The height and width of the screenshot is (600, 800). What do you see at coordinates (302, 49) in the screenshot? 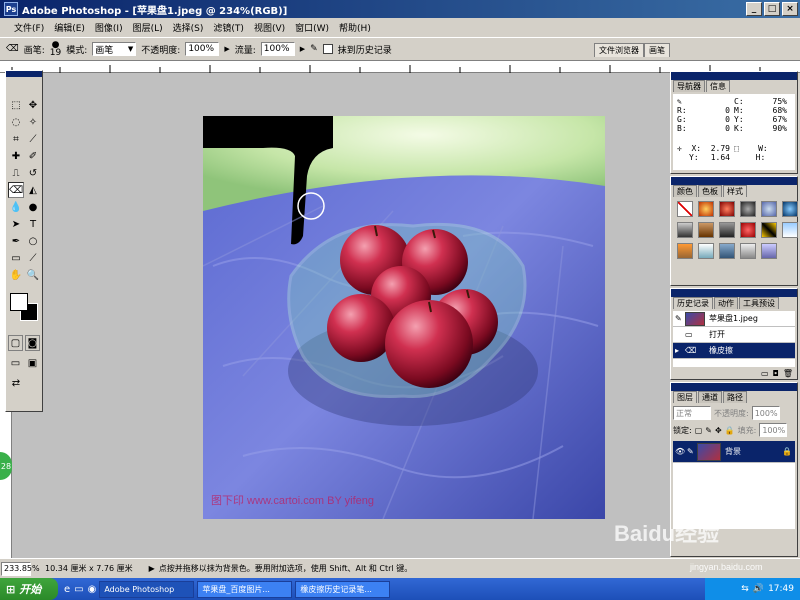
I see `flow-slider-arrow-icon: ▶` at bounding box center [302, 49].